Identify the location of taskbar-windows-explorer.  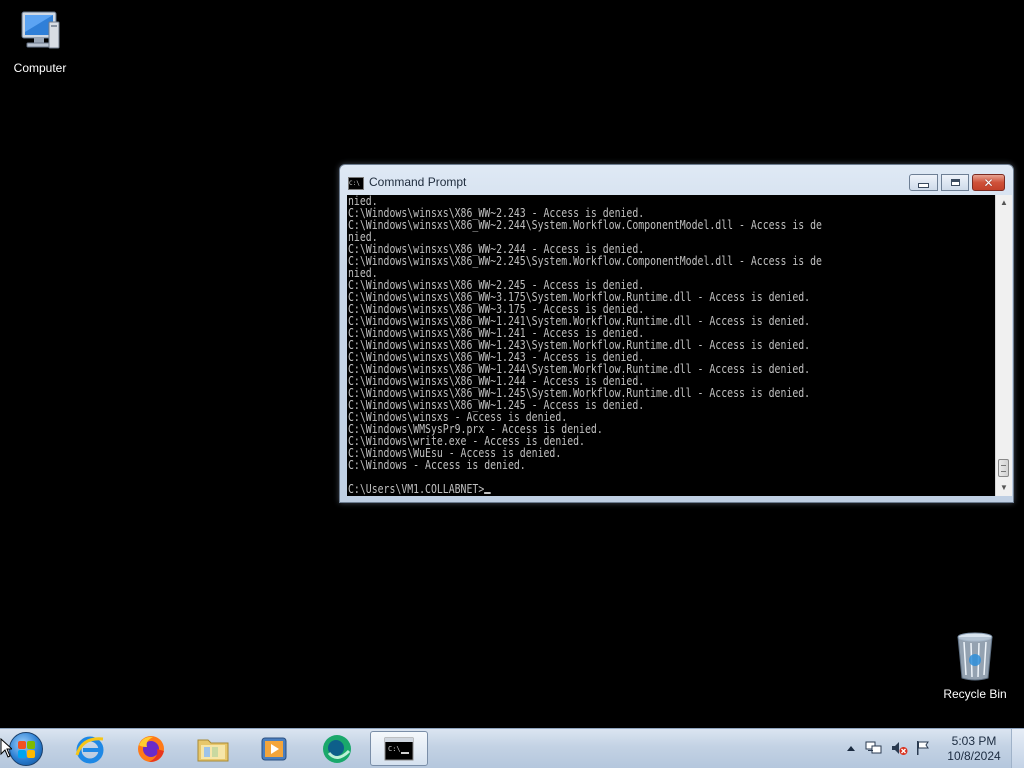
(213, 748).